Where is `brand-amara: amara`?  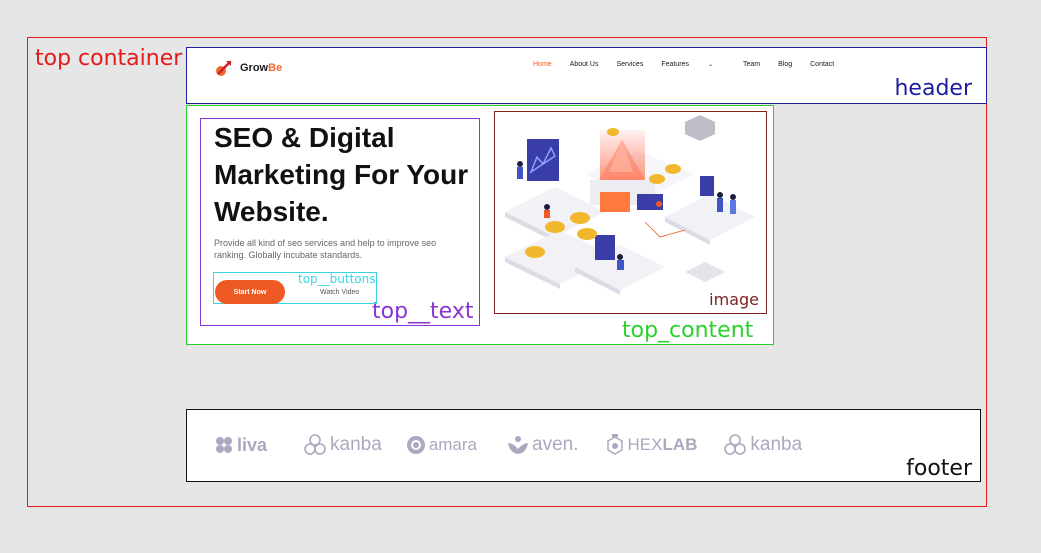 brand-amara: amara is located at coordinates (441, 445).